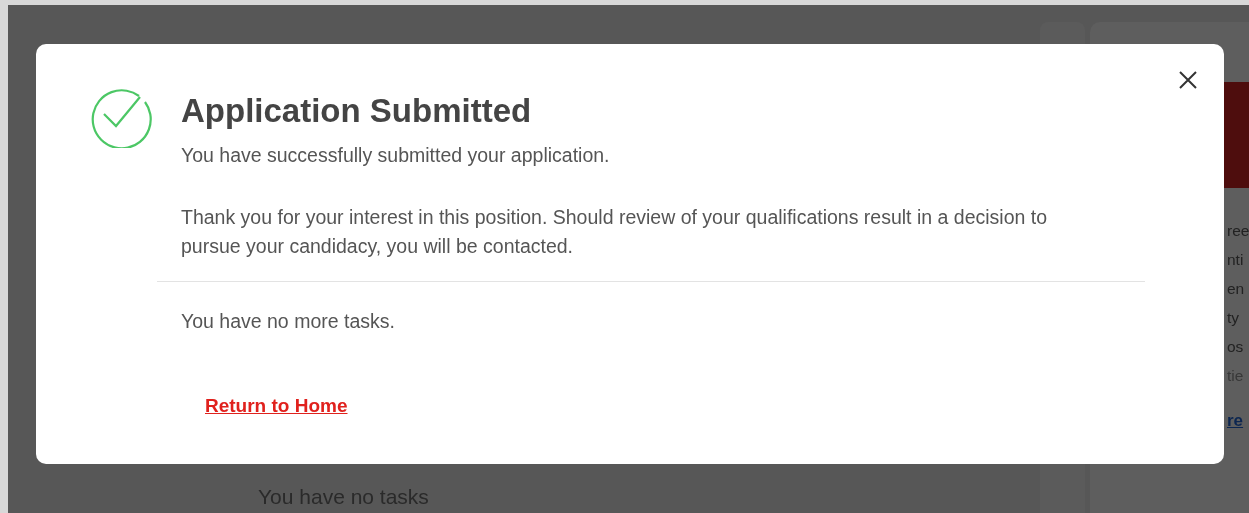 The height and width of the screenshot is (513, 1249). Describe the element at coordinates (1235, 260) in the screenshot. I see `card-text: nti` at that location.